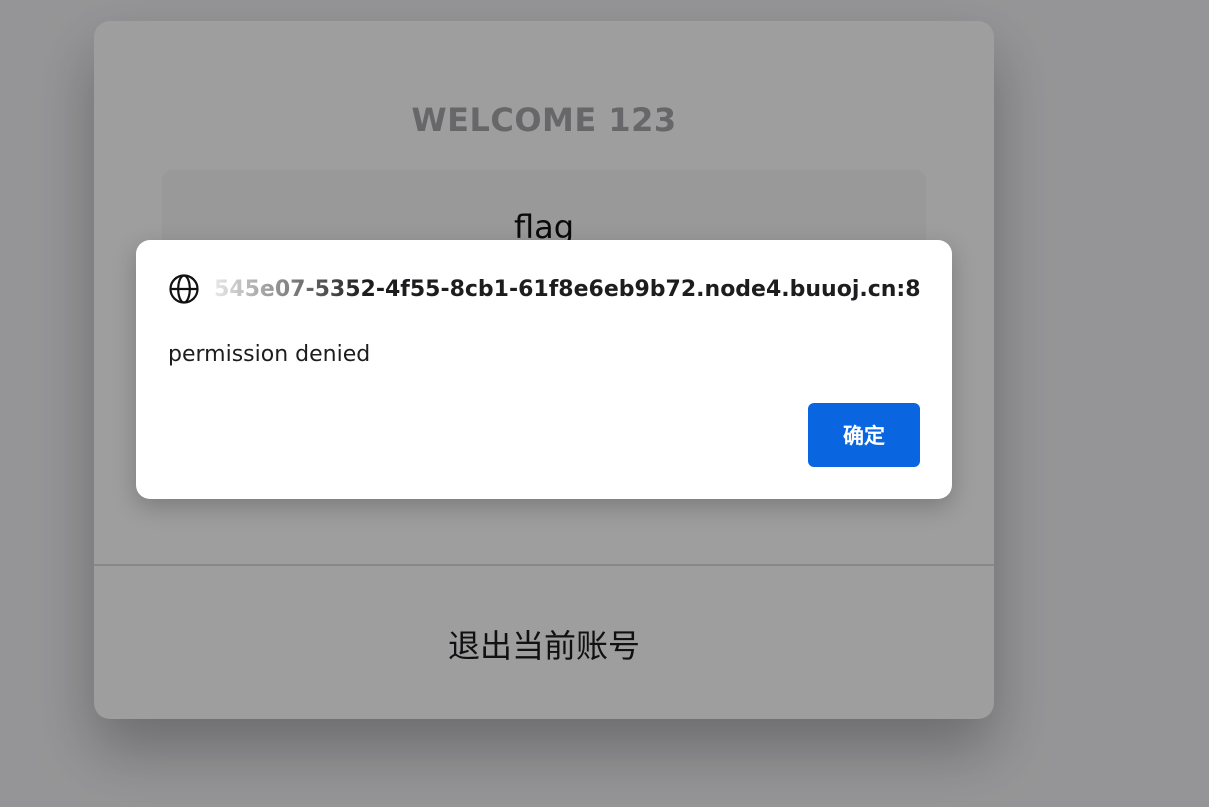  What do you see at coordinates (269, 354) in the screenshot?
I see `dialog-message: permission denied` at bounding box center [269, 354].